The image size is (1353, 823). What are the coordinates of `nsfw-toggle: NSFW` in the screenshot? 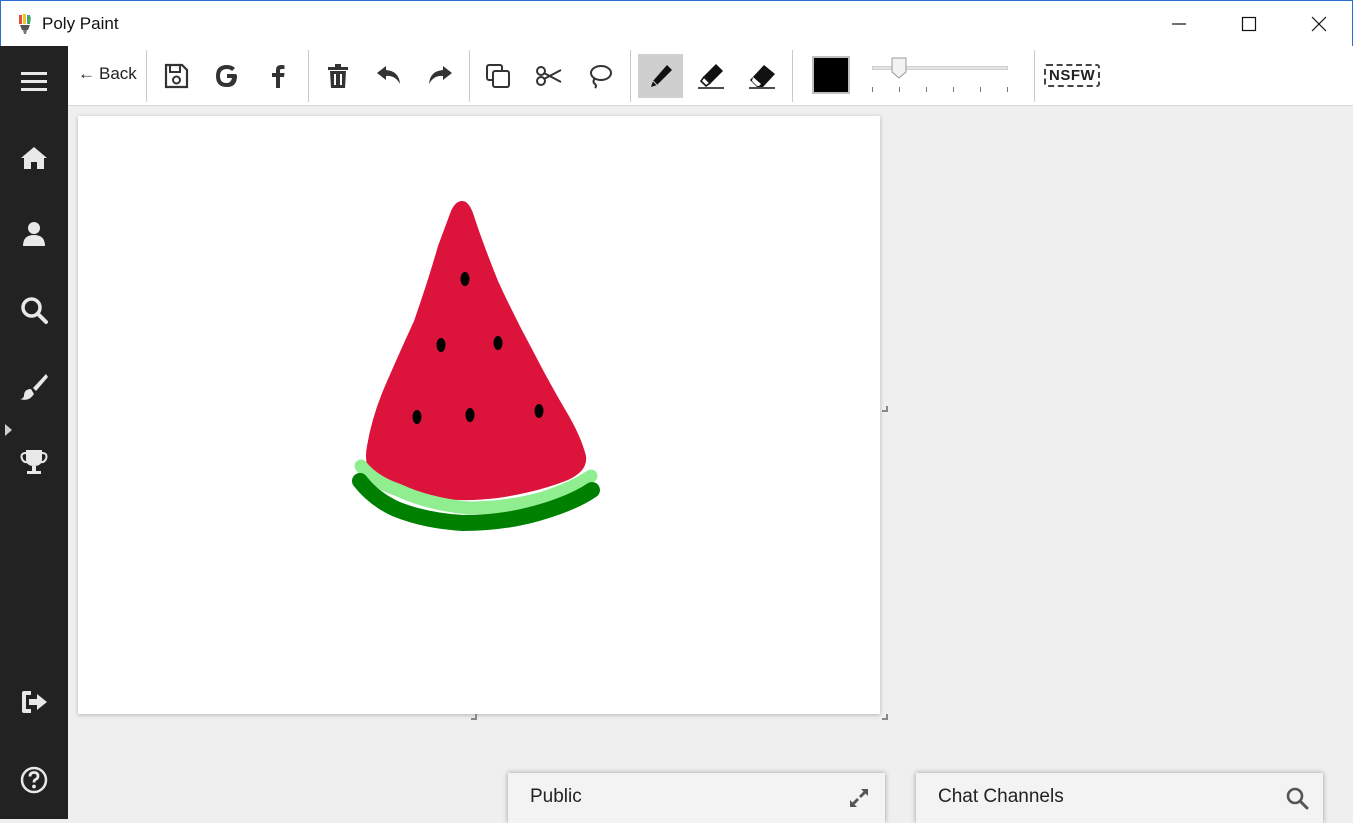 It's located at (1072, 75).